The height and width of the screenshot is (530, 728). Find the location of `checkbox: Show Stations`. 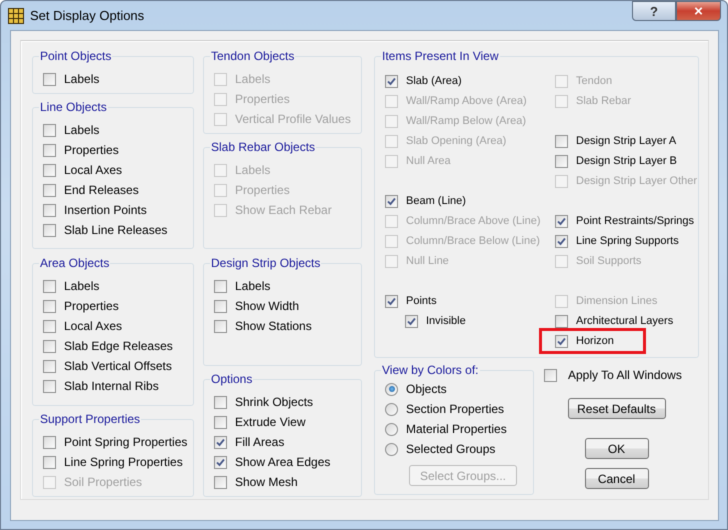

checkbox: Show Stations is located at coordinates (284, 326).